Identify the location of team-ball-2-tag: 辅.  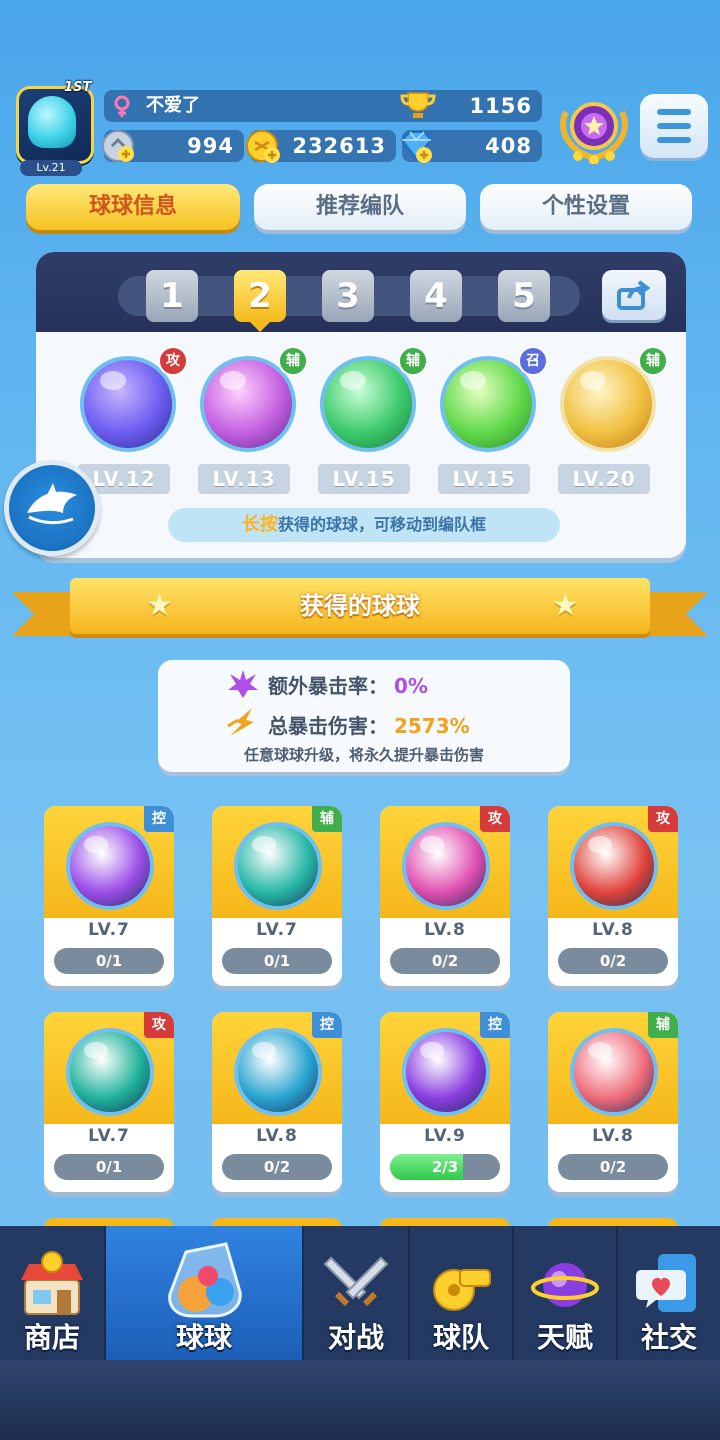
(293, 361).